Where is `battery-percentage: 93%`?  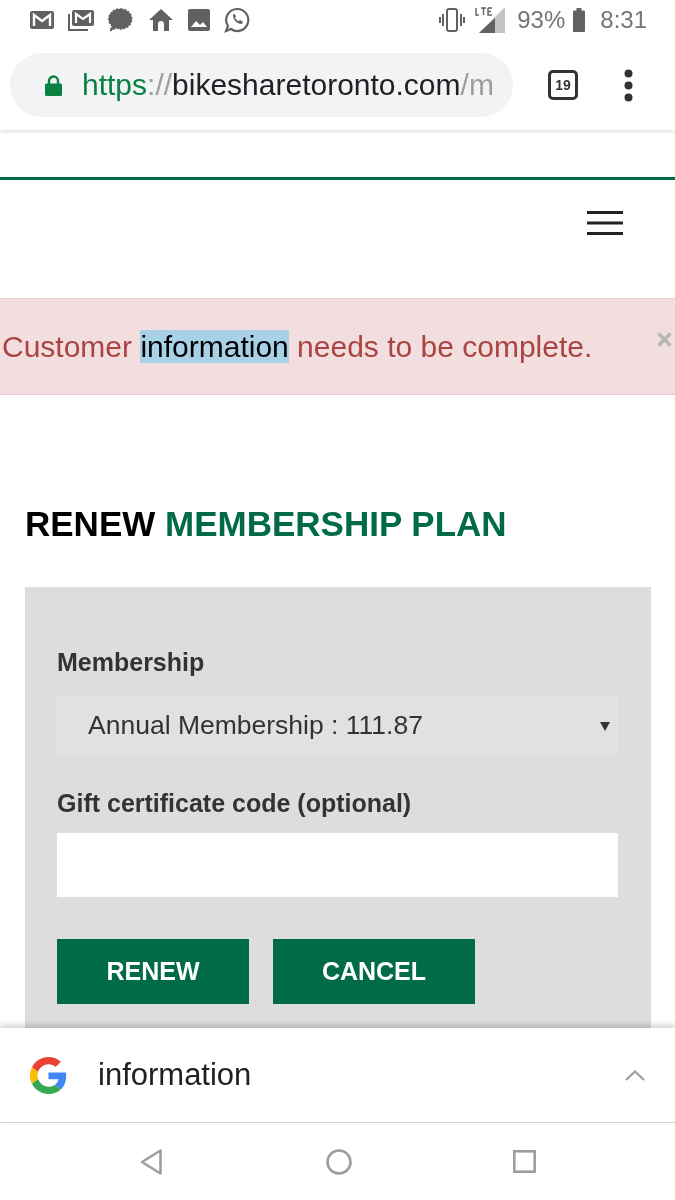 battery-percentage: 93% is located at coordinates (541, 20).